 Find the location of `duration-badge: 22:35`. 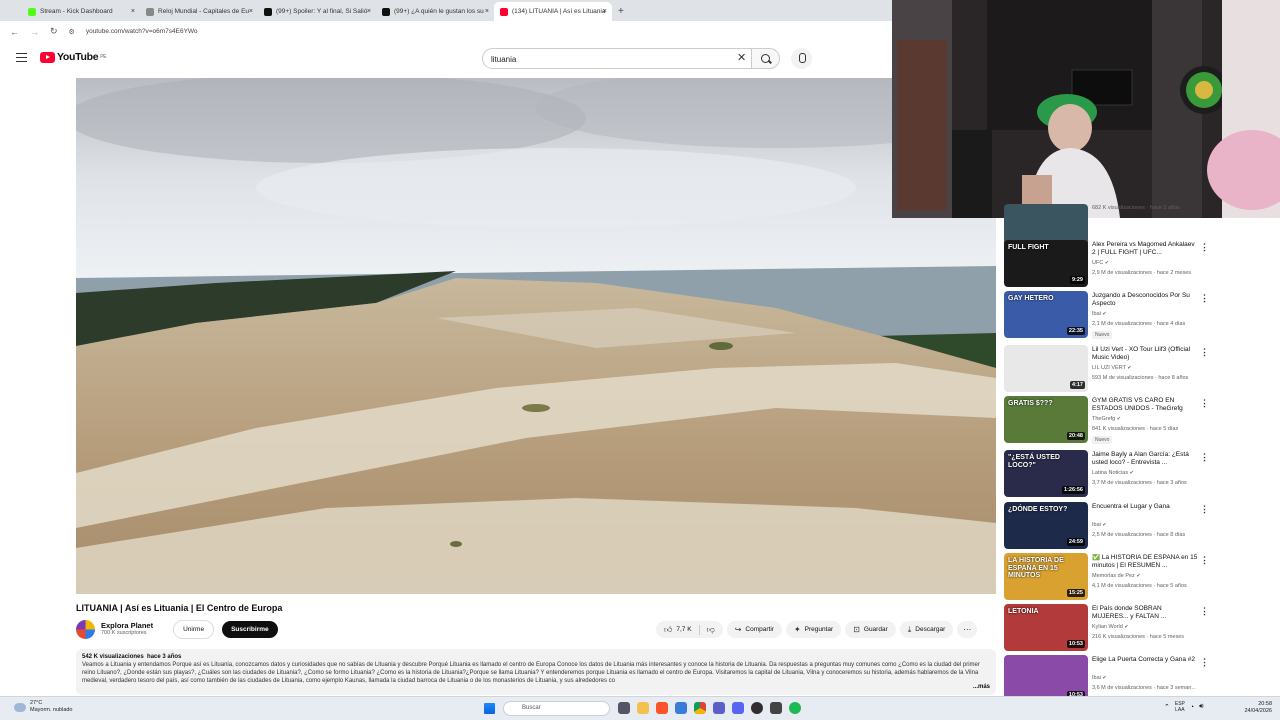

duration-badge: 22:35 is located at coordinates (1075, 331).